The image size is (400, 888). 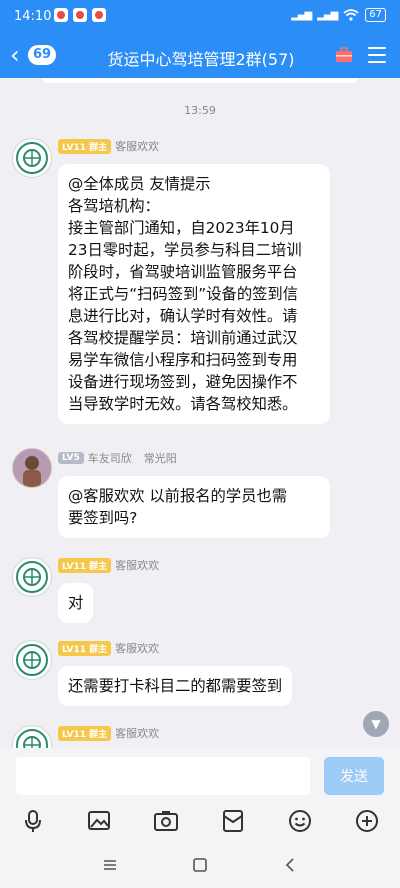 I want to click on sender-meta: LV5 车友司欣 常光阳, so click(x=117, y=458).